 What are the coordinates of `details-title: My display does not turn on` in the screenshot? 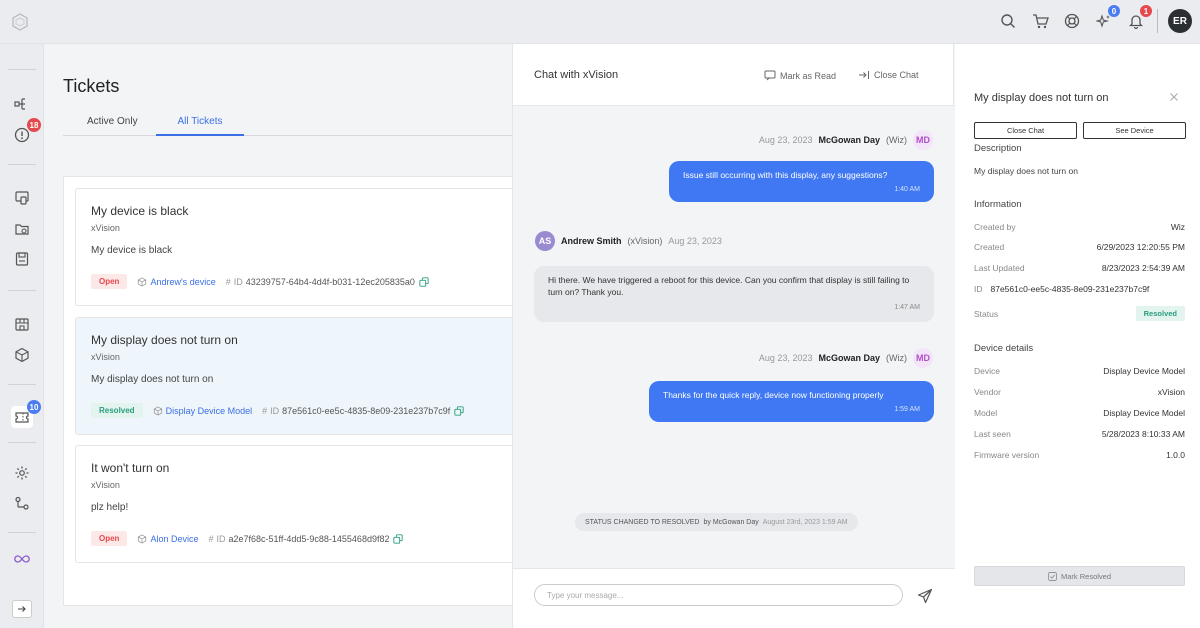 It's located at (1041, 98).